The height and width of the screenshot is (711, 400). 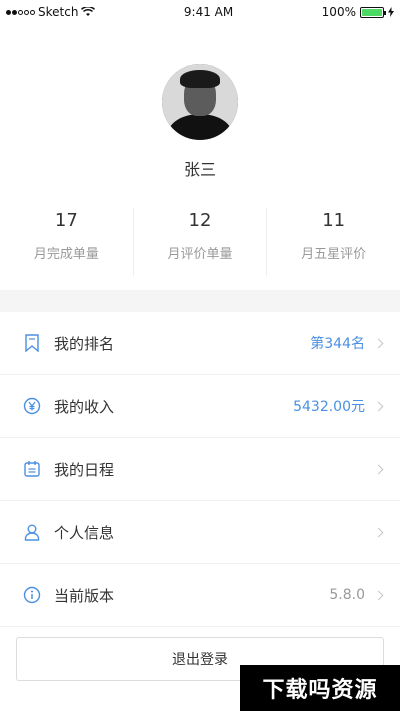 I want to click on bookmark-icon, so click(x=32, y=343).